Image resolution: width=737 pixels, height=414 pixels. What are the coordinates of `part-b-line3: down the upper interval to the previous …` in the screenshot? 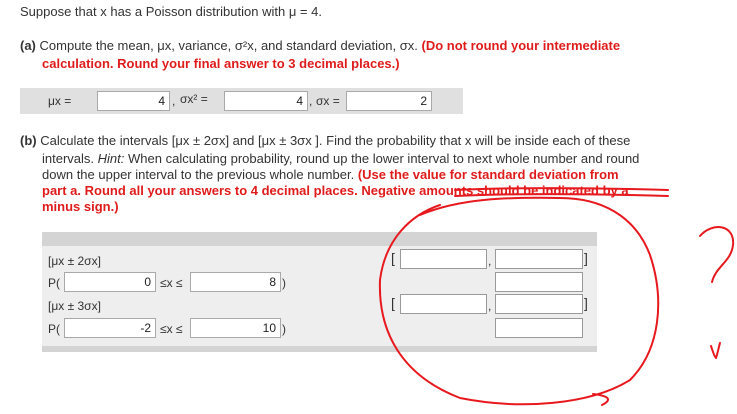 It's located at (330, 174).